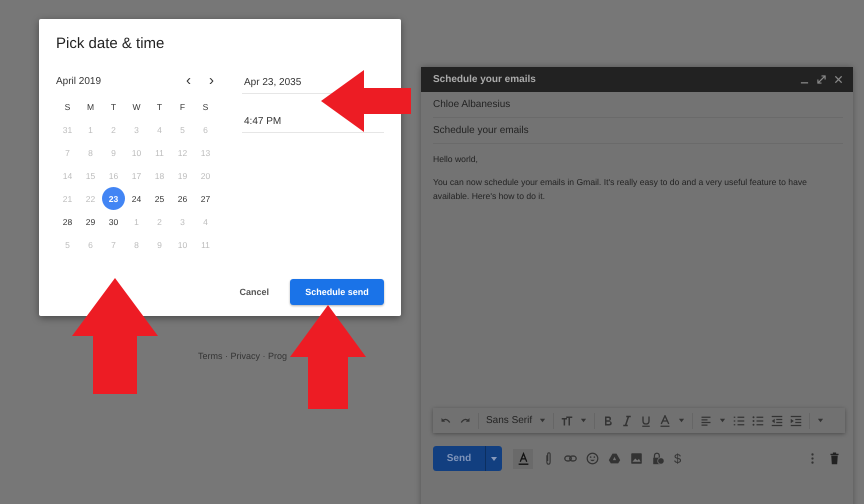 The width and height of the screenshot is (864, 504). I want to click on text-format-icon, so click(523, 458).